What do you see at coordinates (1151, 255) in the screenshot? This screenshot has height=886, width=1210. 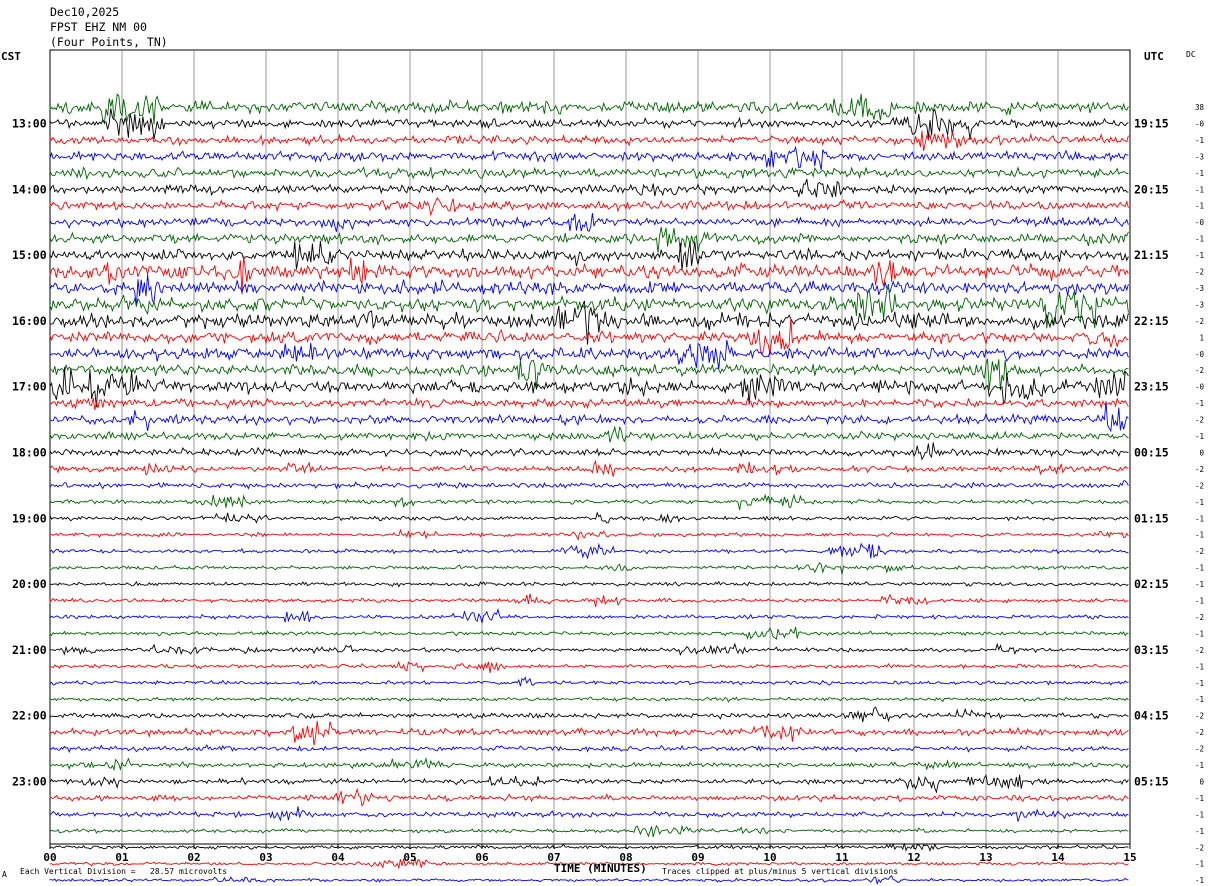 I see `utc-hour-label: 21:15` at bounding box center [1151, 255].